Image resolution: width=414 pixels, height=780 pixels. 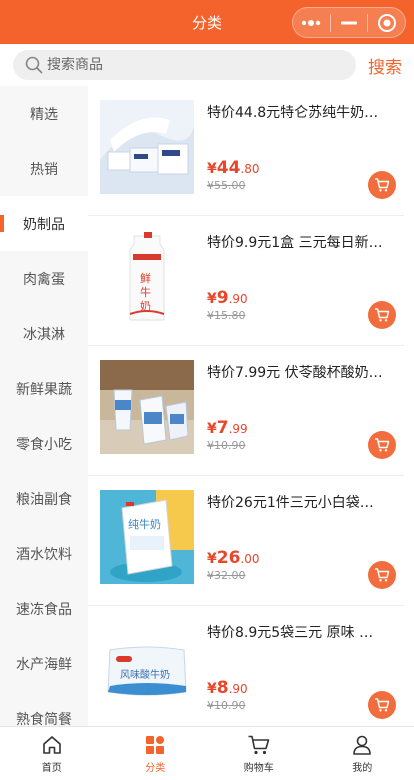 I want to click on sidebar-item-hot: 热销, so click(x=44, y=168).